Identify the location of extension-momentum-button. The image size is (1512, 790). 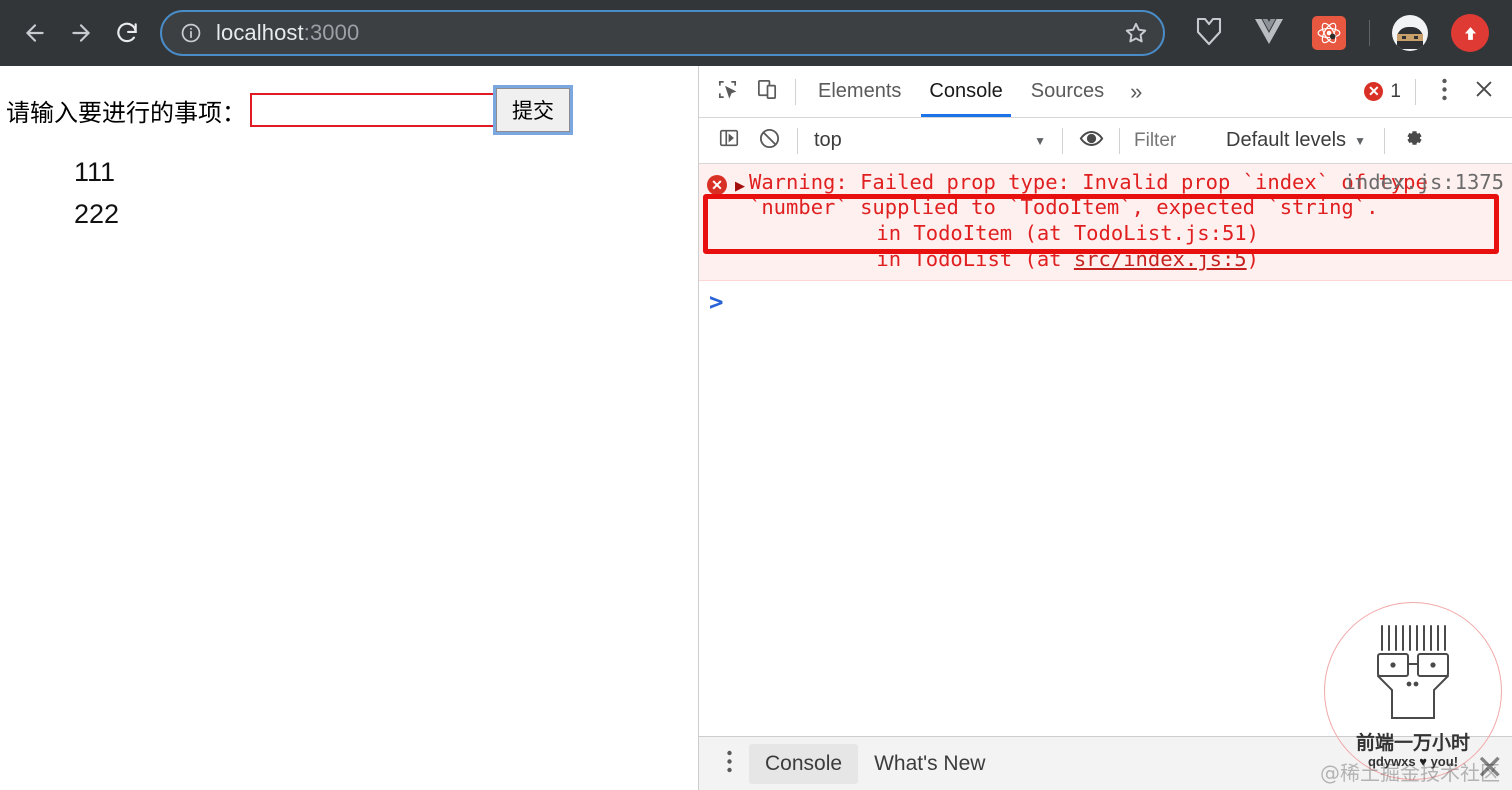
(1209, 33).